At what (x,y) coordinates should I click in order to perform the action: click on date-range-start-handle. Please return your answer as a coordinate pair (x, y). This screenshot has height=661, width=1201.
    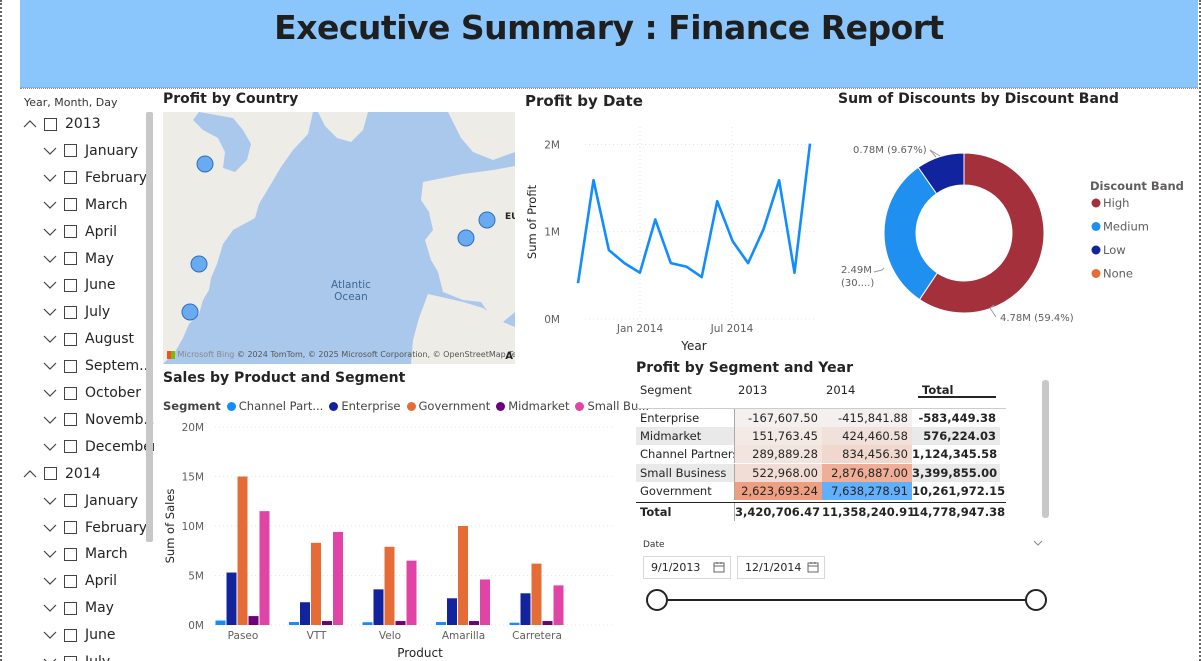
    Looking at the image, I should click on (657, 600).